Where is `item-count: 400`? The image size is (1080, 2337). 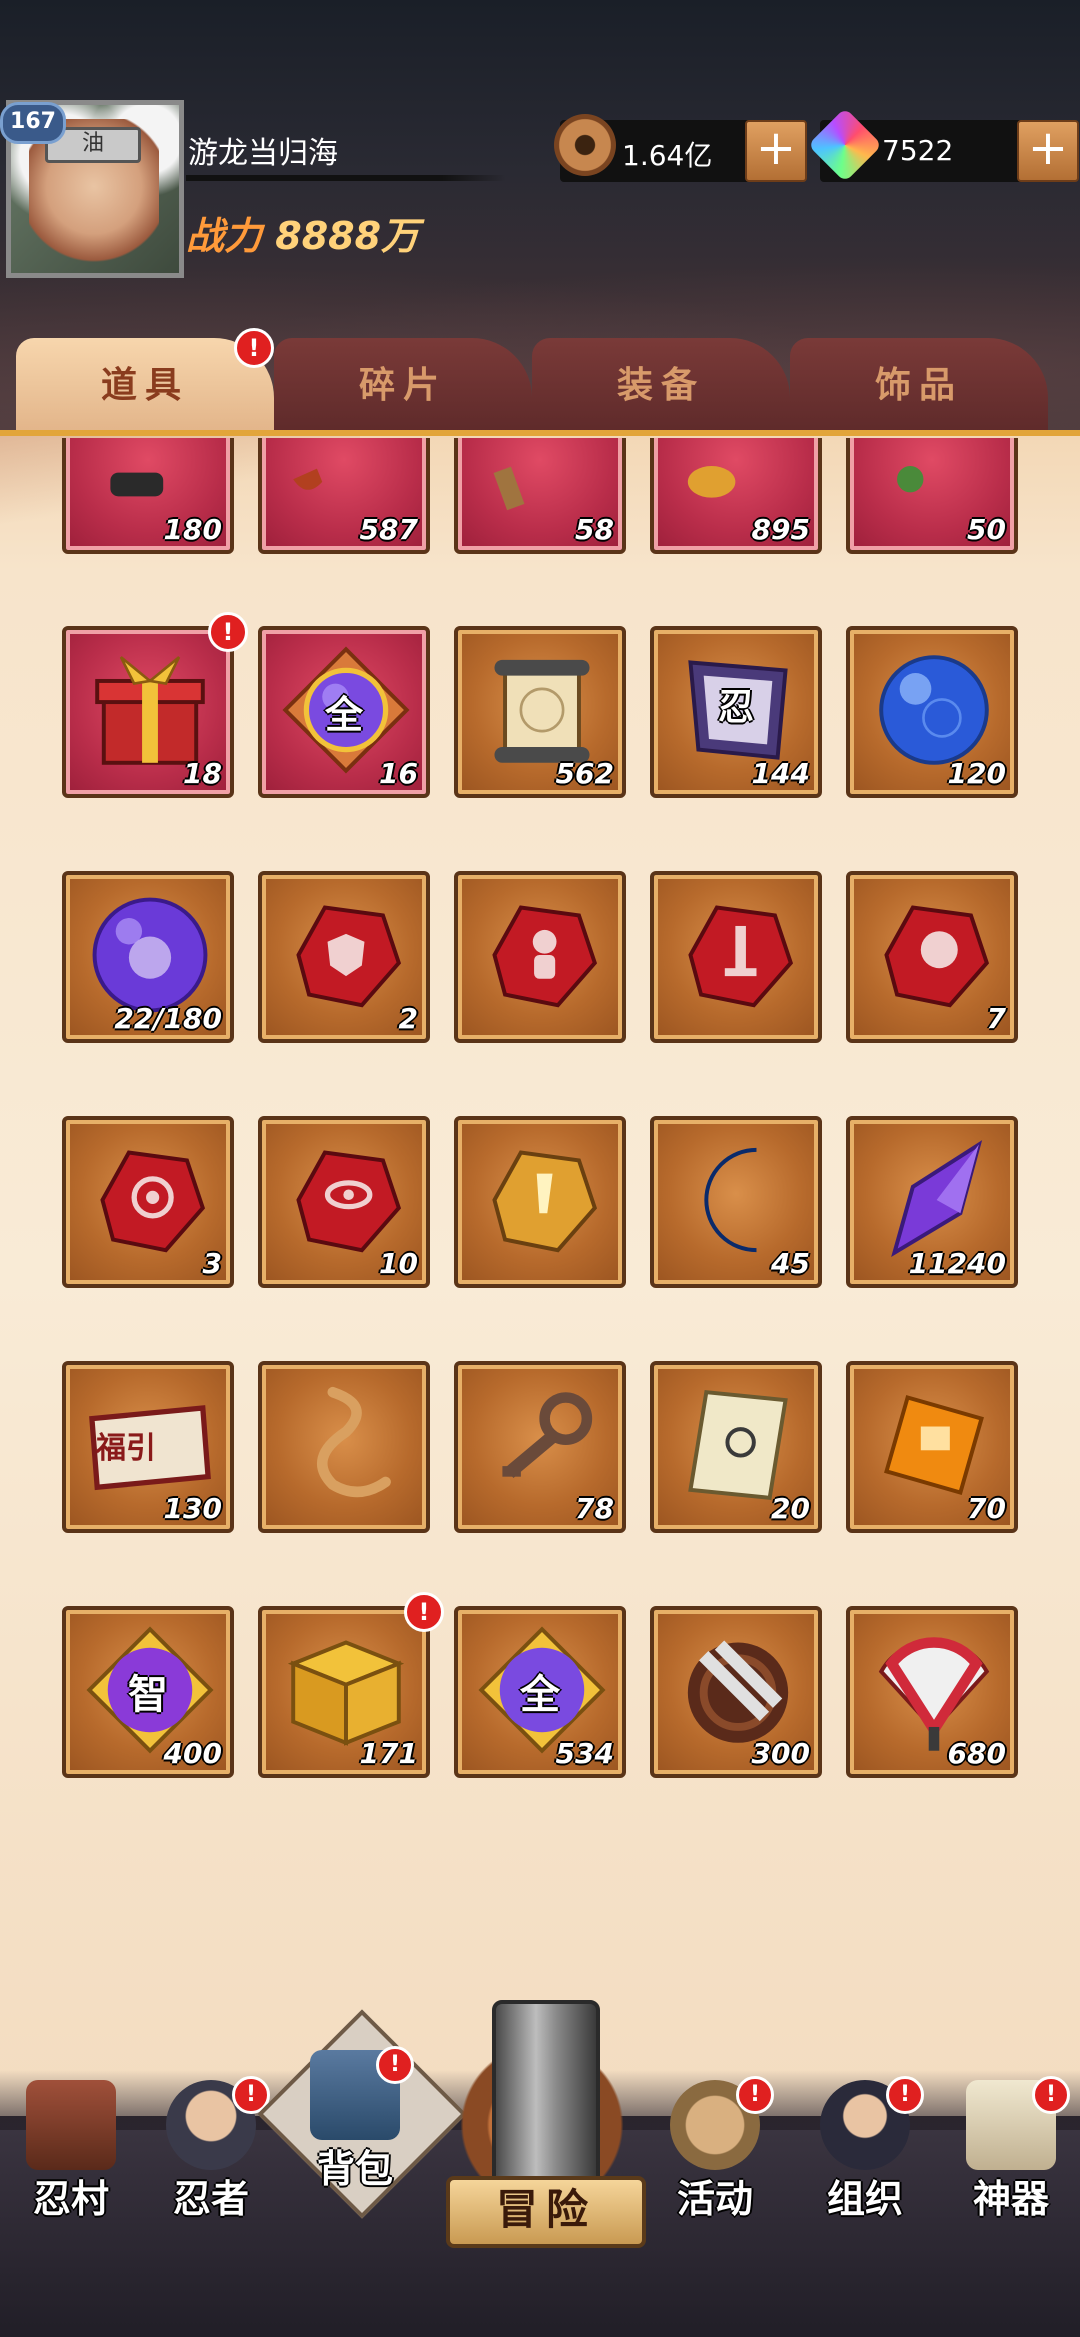 item-count: 400 is located at coordinates (192, 1753).